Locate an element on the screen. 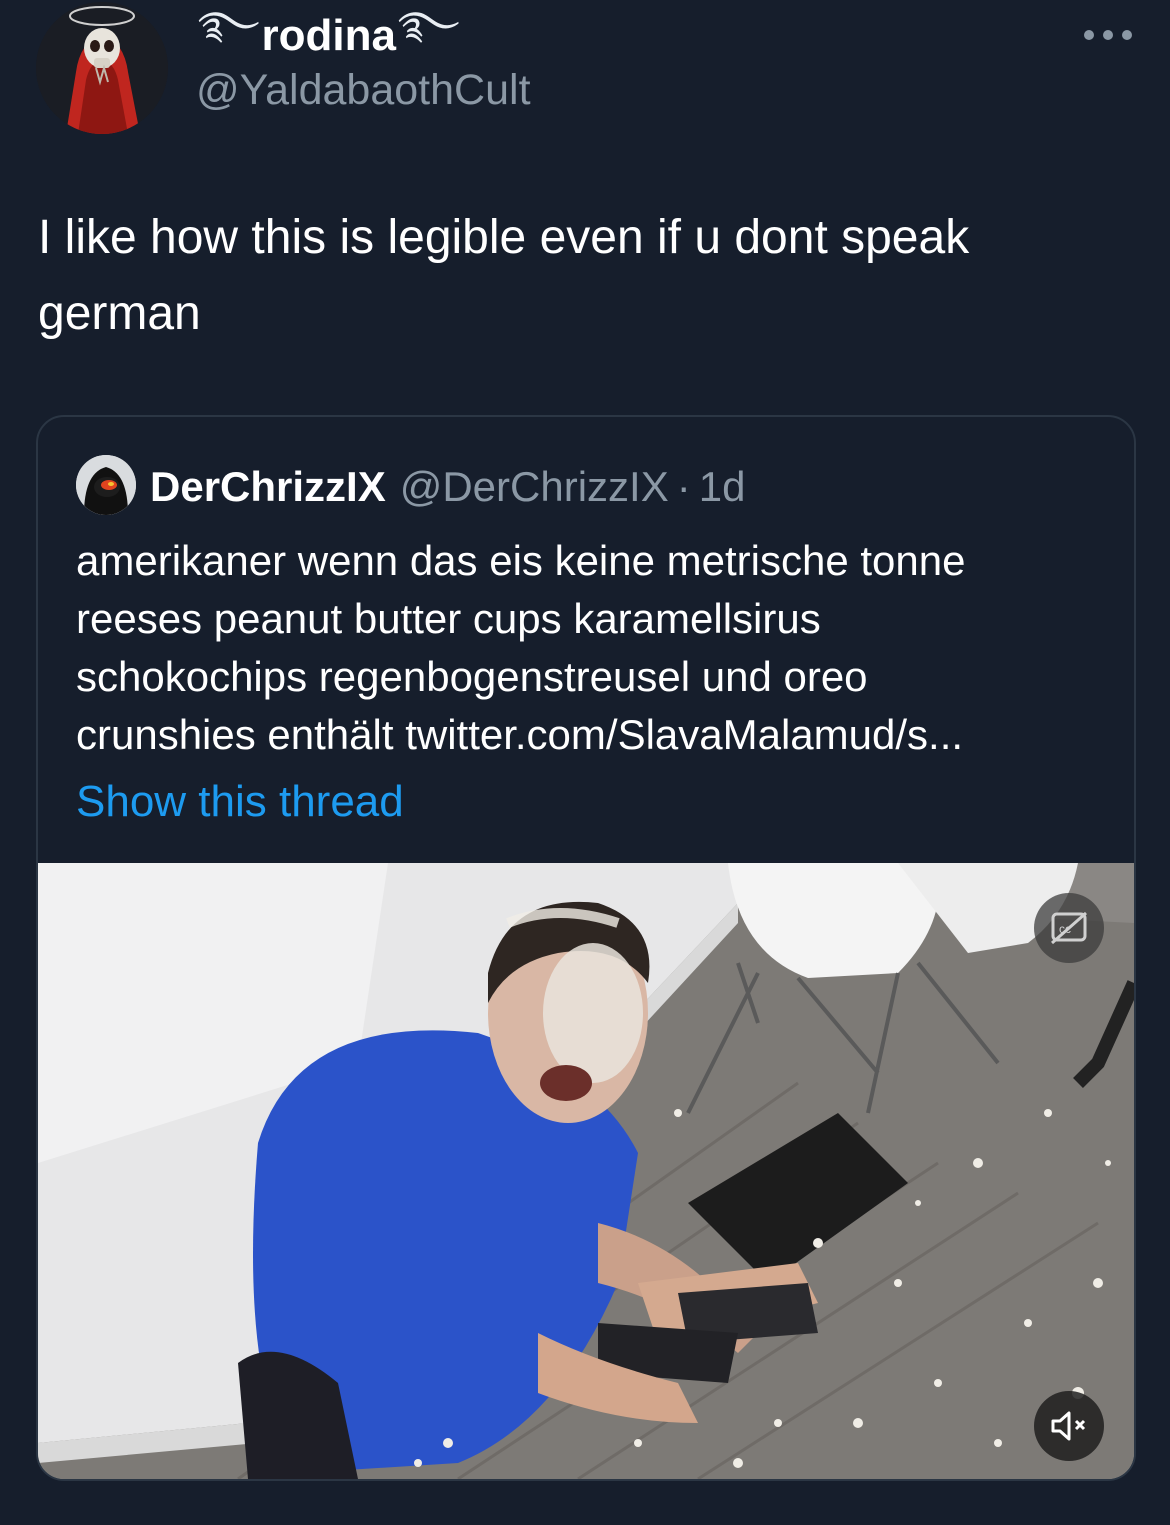  quoted-text-line: schokochips regenbogenstreusel und oreo is located at coordinates (472, 676).